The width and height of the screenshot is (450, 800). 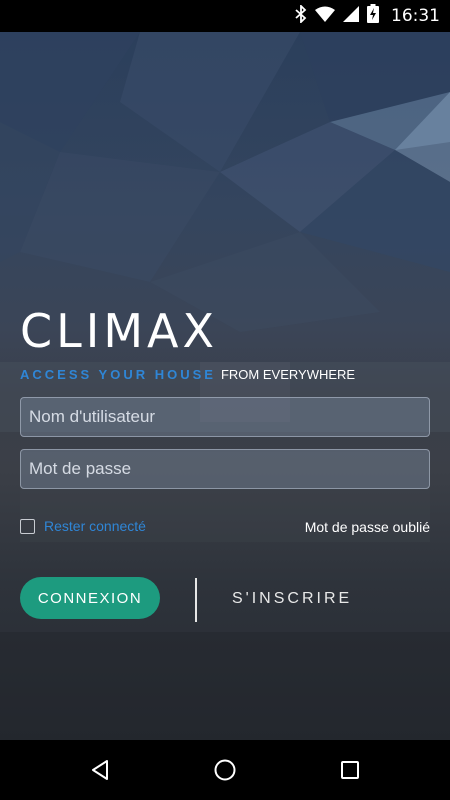 I want to click on remember-me-checkbox: Rester connecté, so click(x=83, y=526).